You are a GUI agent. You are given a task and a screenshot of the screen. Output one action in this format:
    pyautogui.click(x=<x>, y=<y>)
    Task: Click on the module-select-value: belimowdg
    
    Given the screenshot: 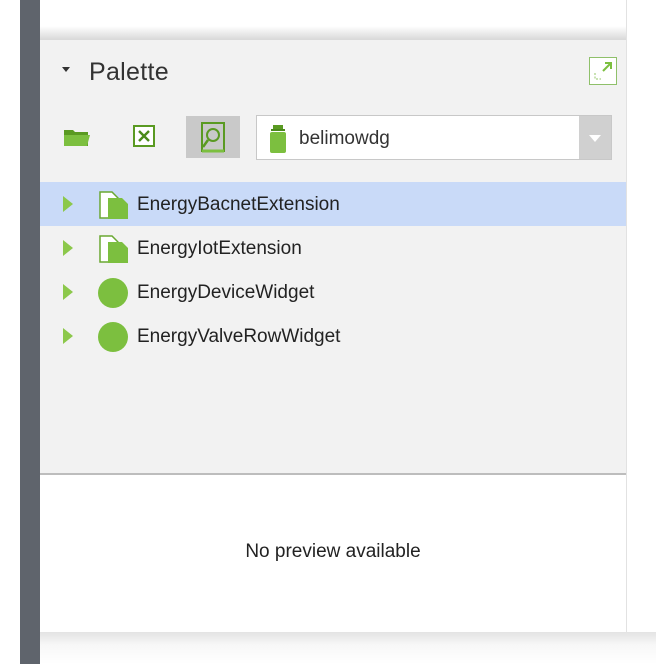 What is the action you would take?
    pyautogui.click(x=344, y=138)
    